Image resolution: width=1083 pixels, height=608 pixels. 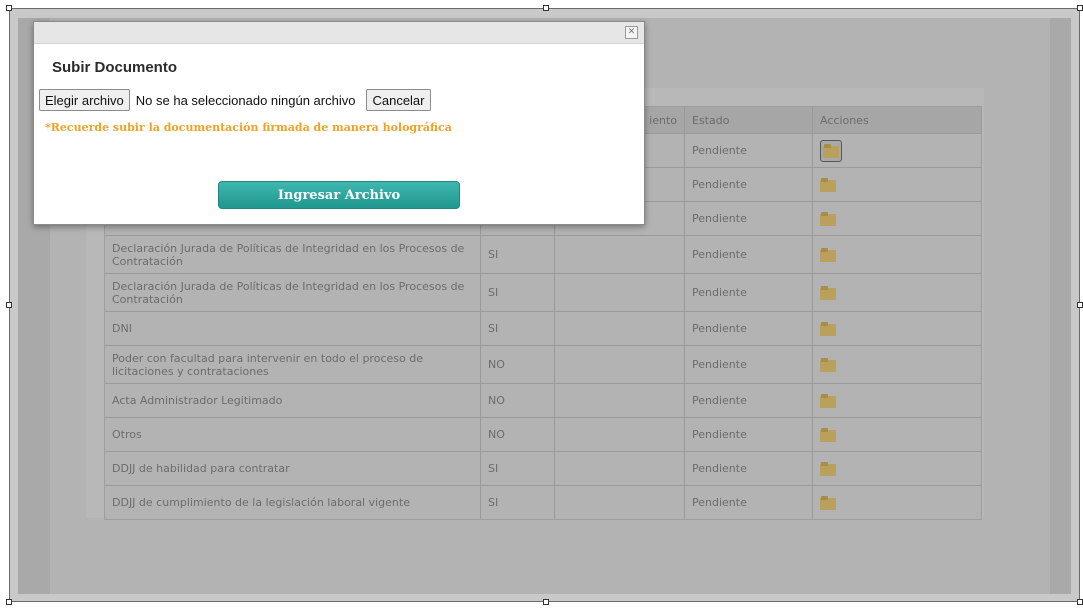 I want to click on resize-handle-bottom-left, so click(x=9, y=602).